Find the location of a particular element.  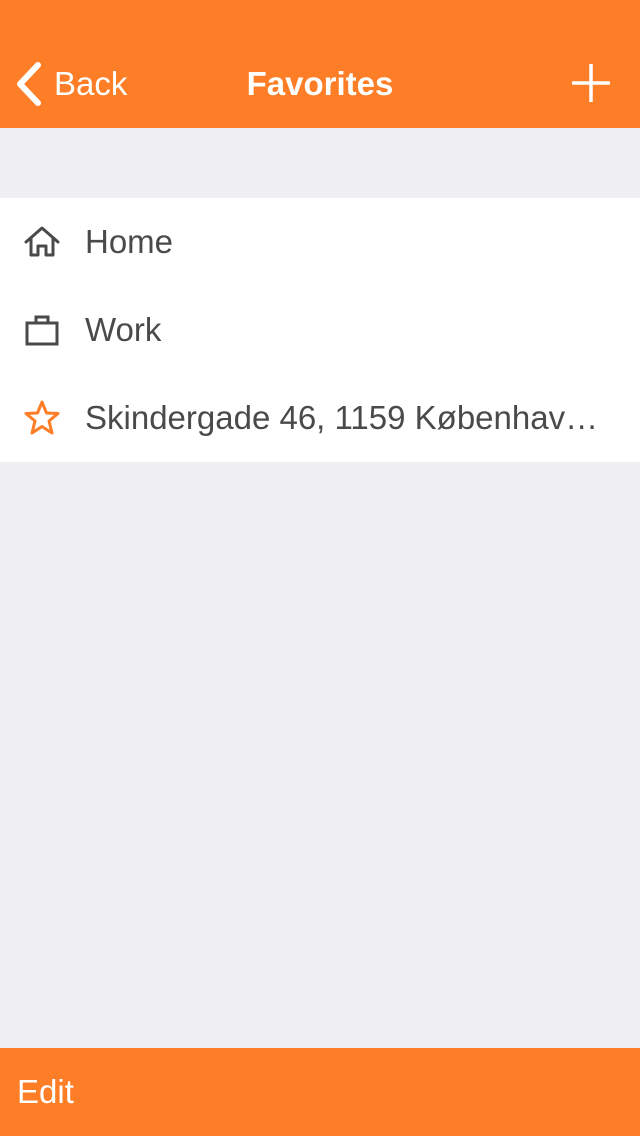

favorite-label: Work is located at coordinates (123, 329).